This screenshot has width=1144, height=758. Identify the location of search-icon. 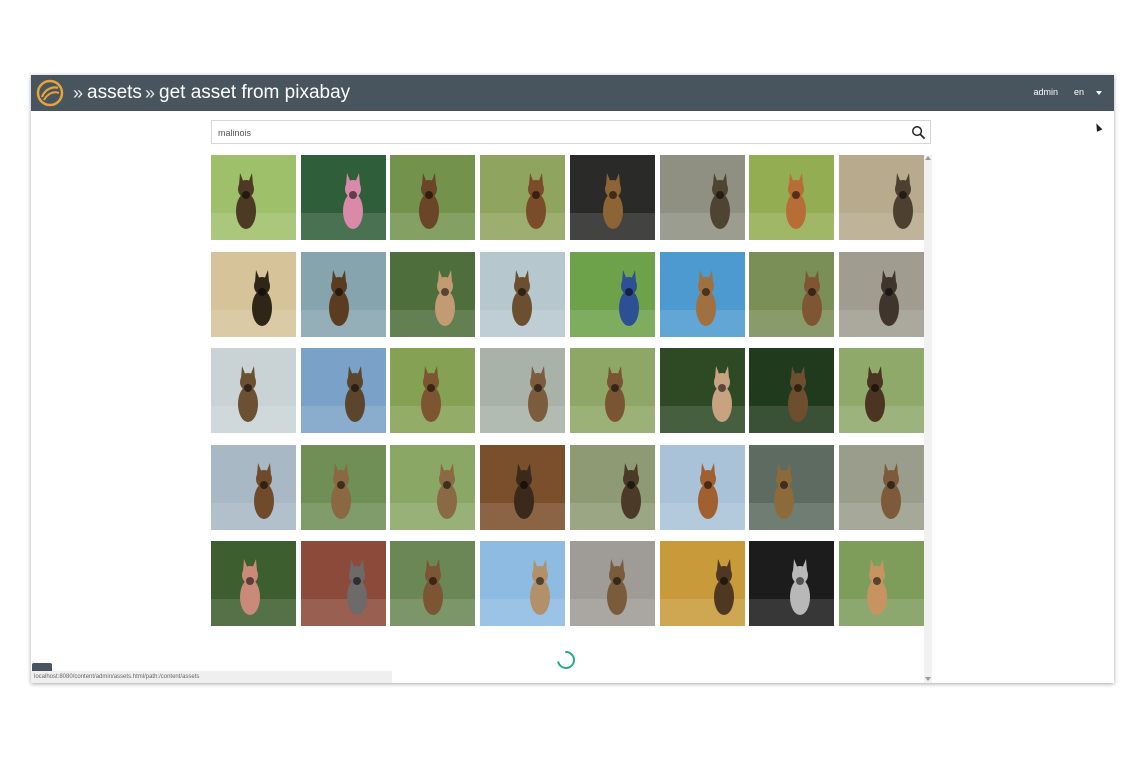
(918, 132).